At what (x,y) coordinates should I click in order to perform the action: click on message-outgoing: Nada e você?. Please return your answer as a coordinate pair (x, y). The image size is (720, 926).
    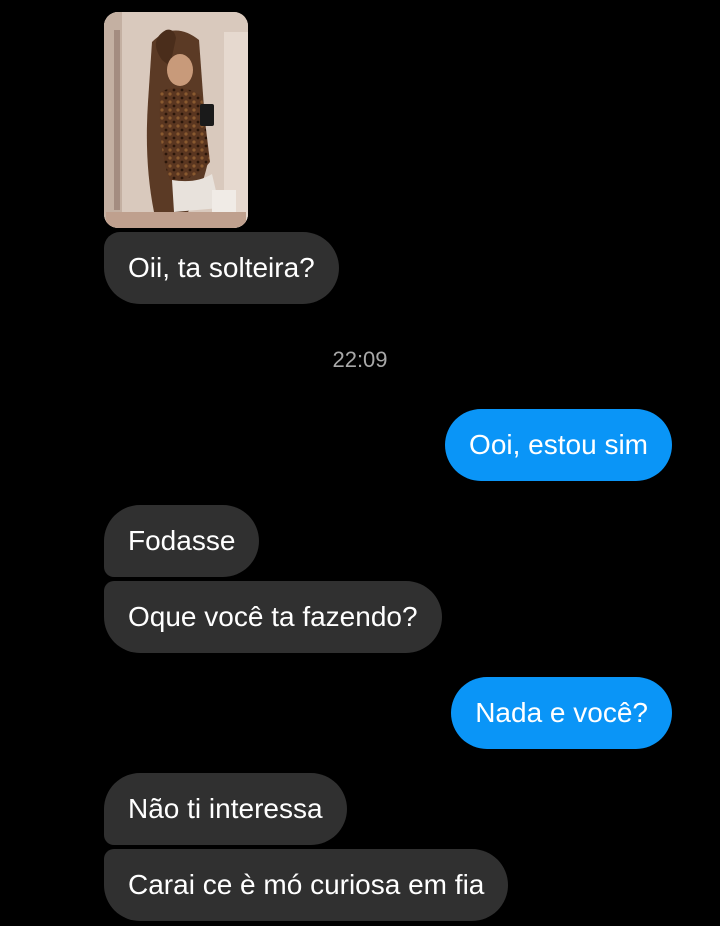
    Looking at the image, I should click on (561, 713).